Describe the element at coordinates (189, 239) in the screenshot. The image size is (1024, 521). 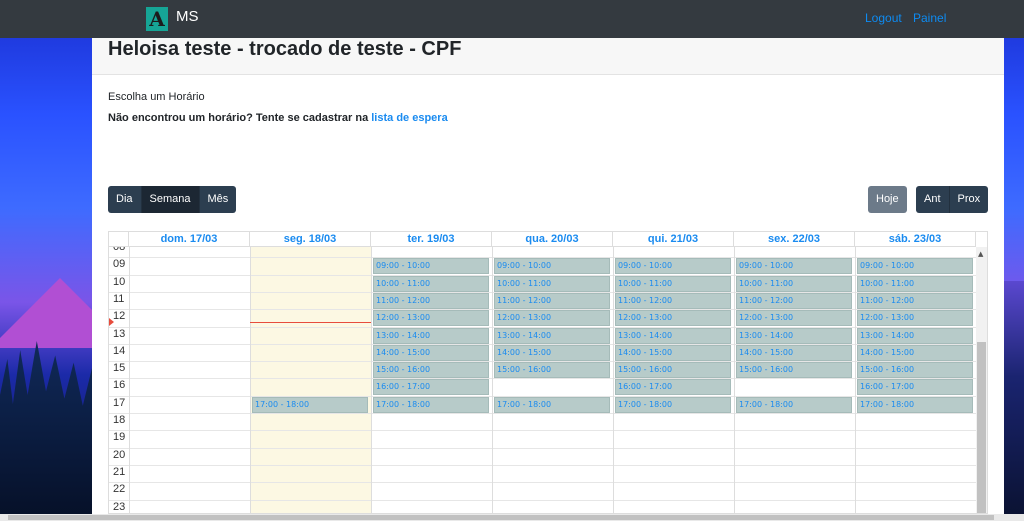
I see `day-header: dom. 17/03` at that location.